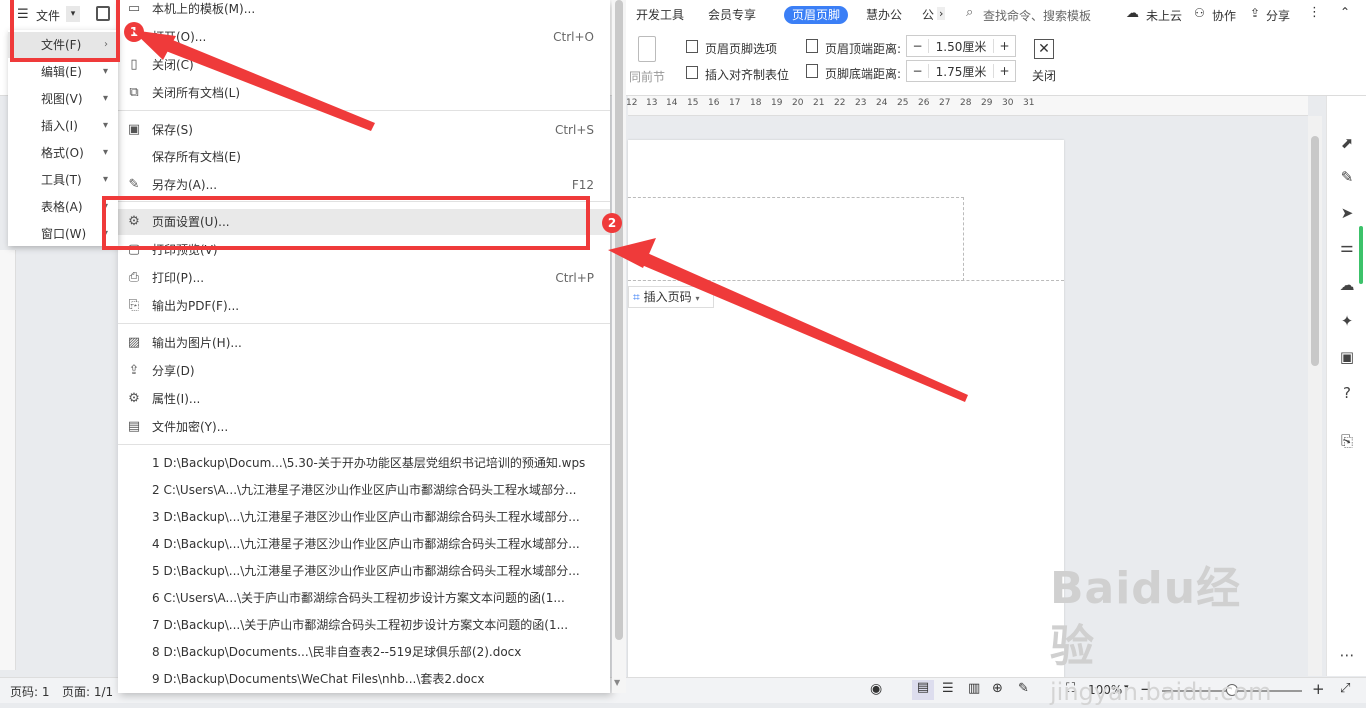  What do you see at coordinates (154, 45) in the screenshot?
I see `arrow-1-head` at bounding box center [154, 45].